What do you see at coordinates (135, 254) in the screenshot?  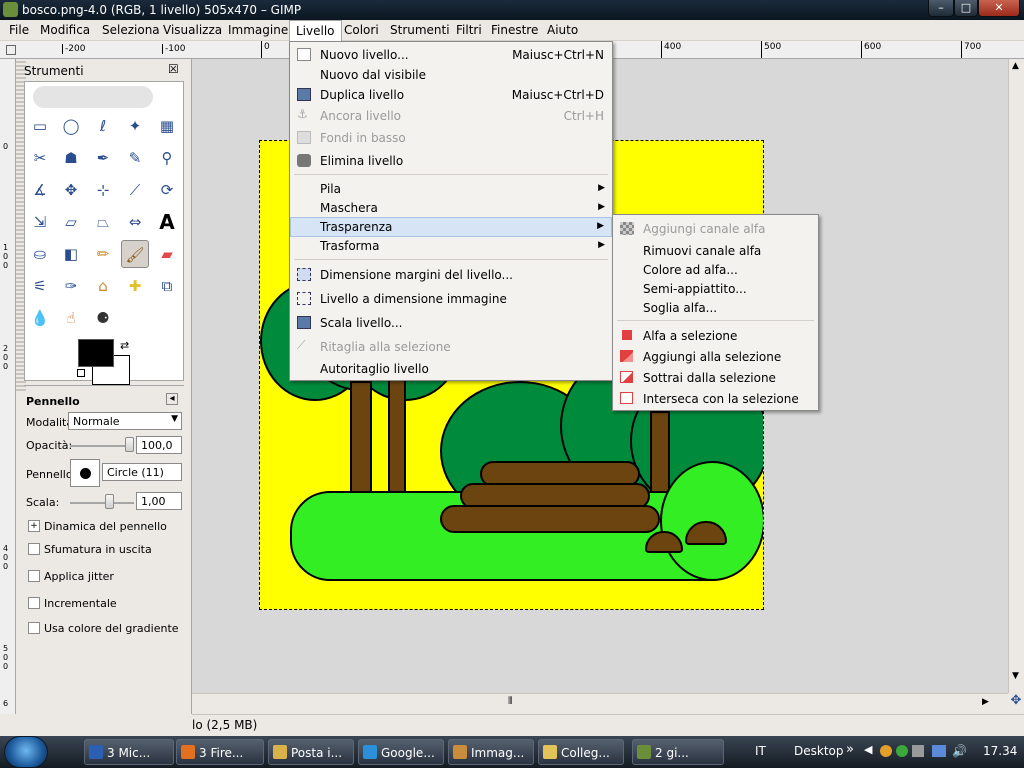 I see `paintbrush-icon: 🖌` at bounding box center [135, 254].